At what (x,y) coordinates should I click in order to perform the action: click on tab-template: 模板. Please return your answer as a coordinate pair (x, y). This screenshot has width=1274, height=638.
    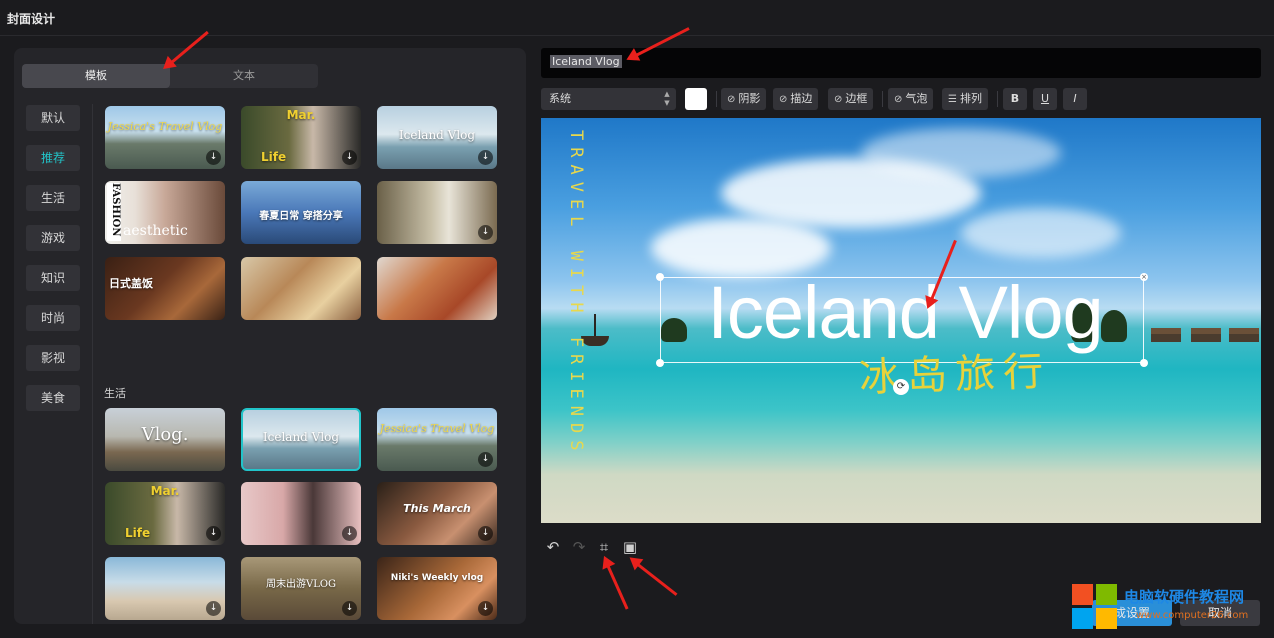
    Looking at the image, I should click on (96, 76).